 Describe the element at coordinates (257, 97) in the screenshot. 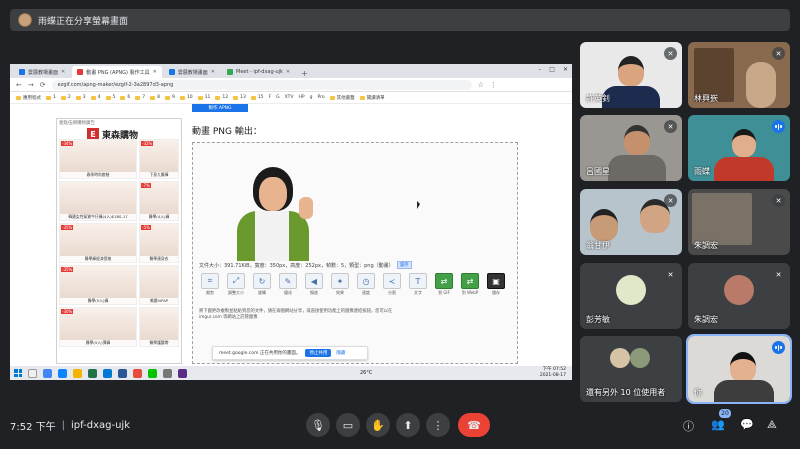

I see `bookmark: 15` at that location.